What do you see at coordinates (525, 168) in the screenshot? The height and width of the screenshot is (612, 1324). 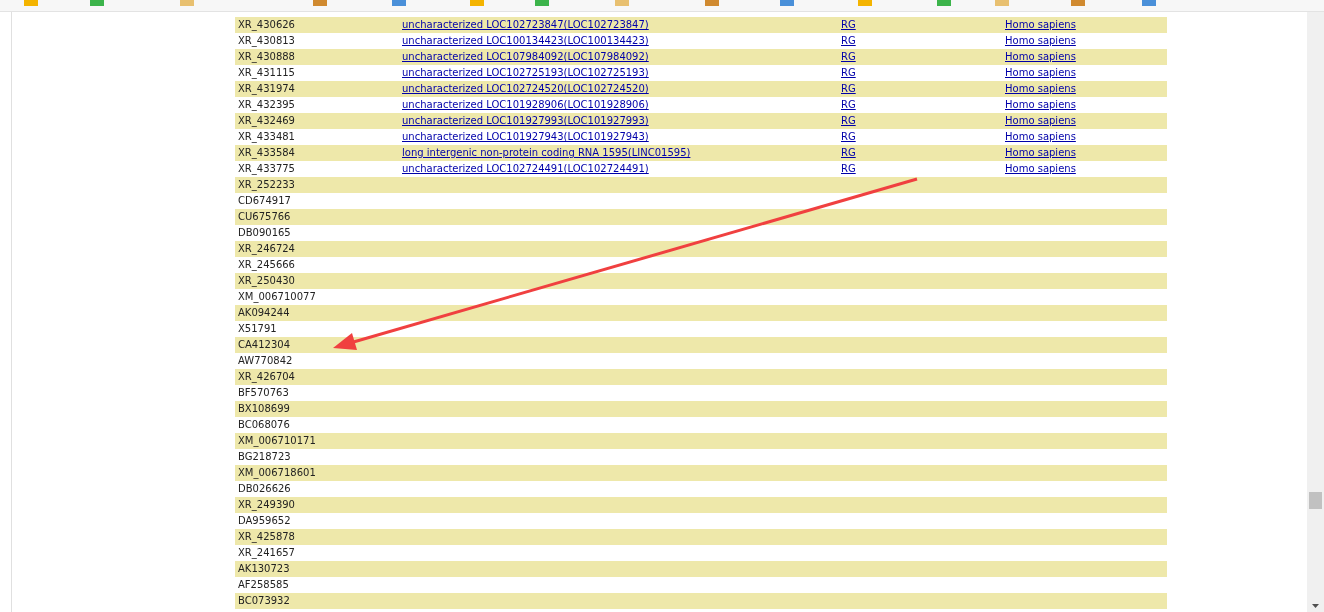 I see `gene-link: uncharacterized LOC102724491(LOC102724491)` at bounding box center [525, 168].